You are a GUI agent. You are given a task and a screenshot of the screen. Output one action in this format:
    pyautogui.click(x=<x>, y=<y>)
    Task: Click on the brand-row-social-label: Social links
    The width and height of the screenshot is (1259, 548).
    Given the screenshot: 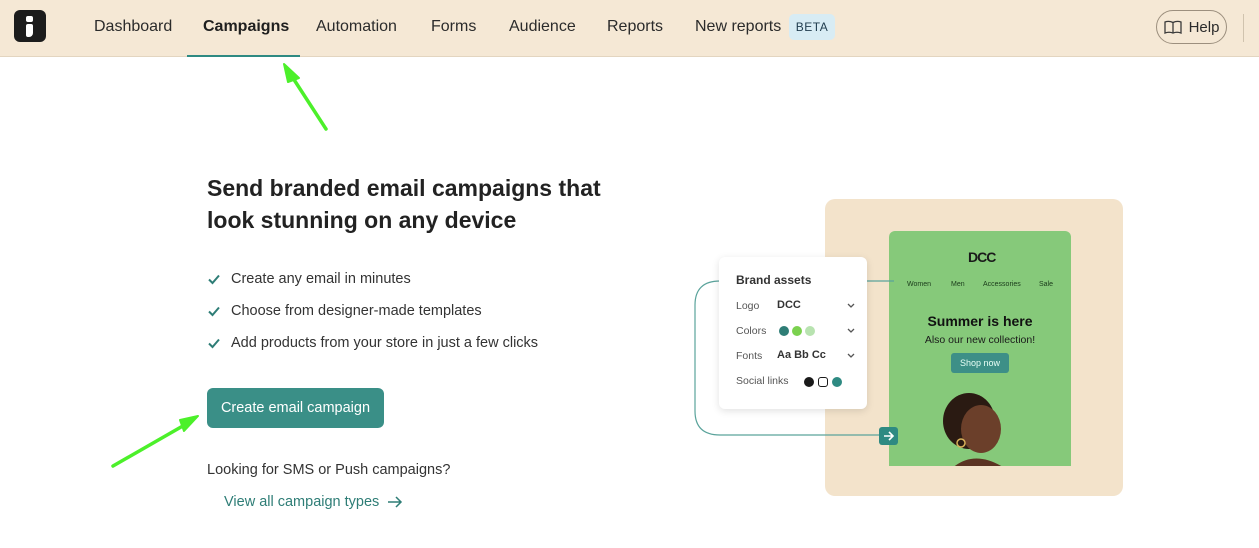 What is the action you would take?
    pyautogui.click(x=762, y=381)
    